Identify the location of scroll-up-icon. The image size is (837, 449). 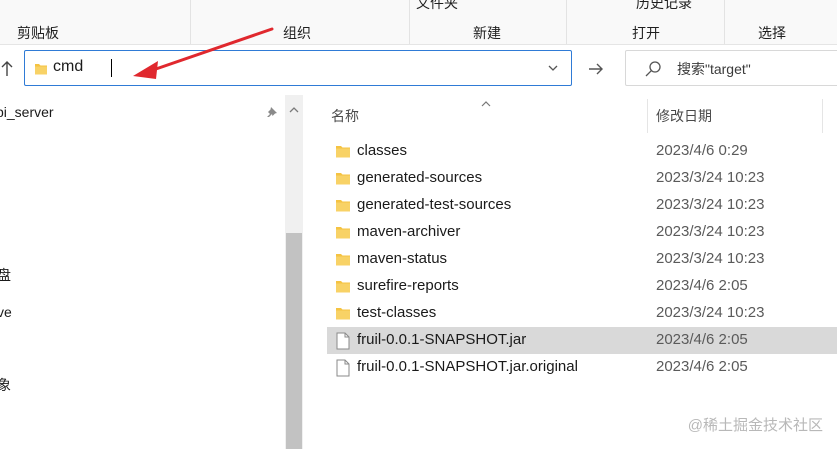
(294, 110).